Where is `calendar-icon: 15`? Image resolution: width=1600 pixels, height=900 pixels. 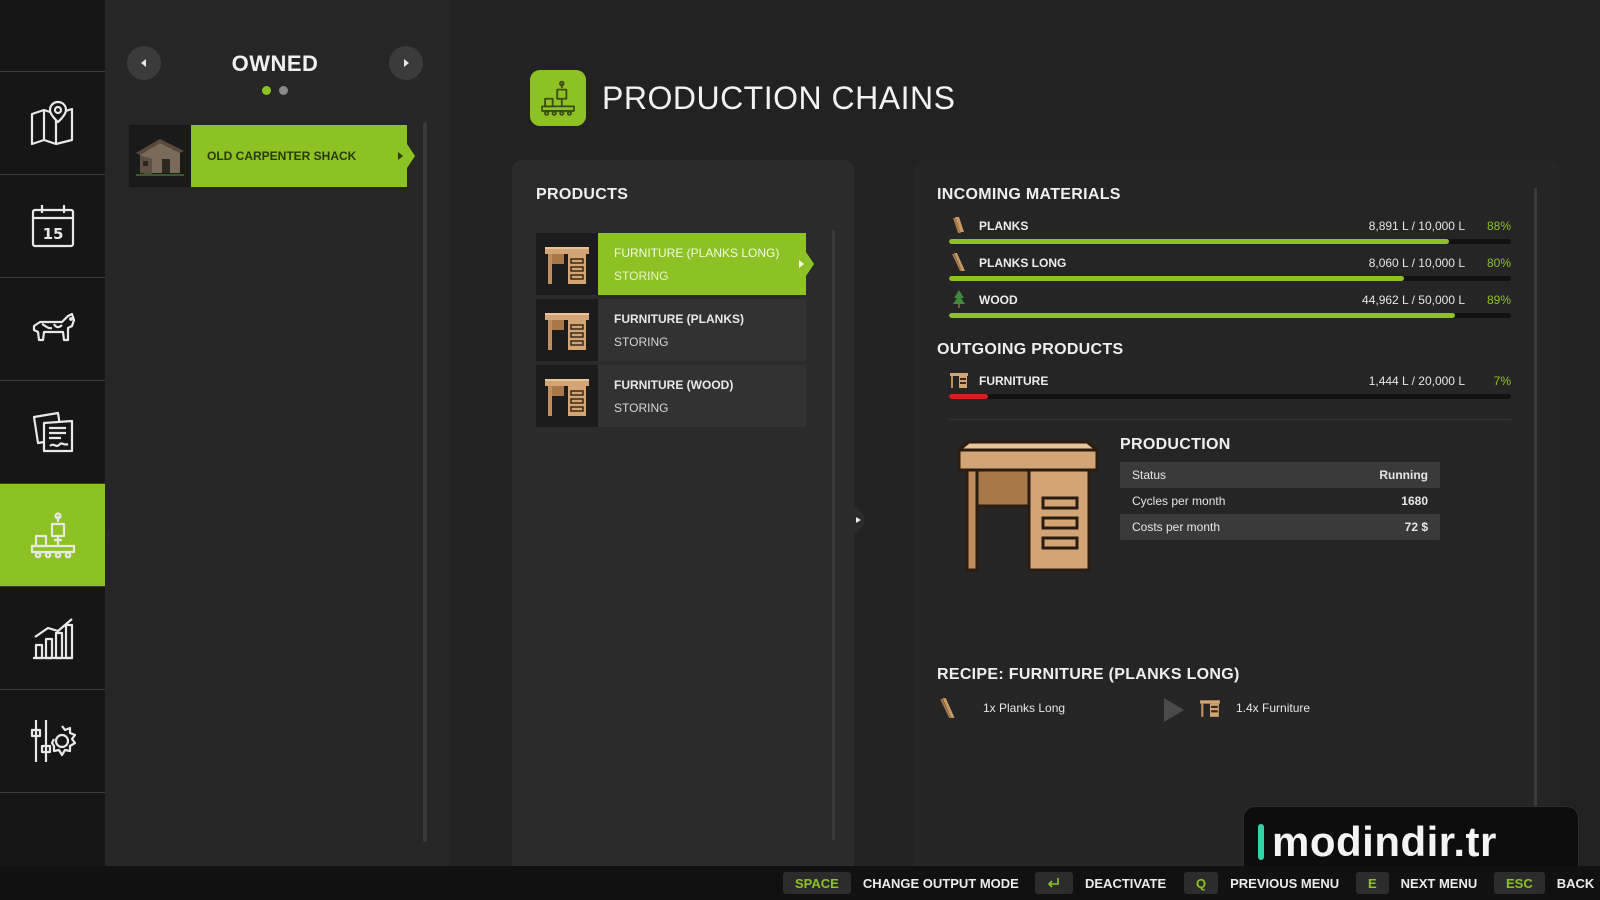 calendar-icon: 15 is located at coordinates (52, 226).